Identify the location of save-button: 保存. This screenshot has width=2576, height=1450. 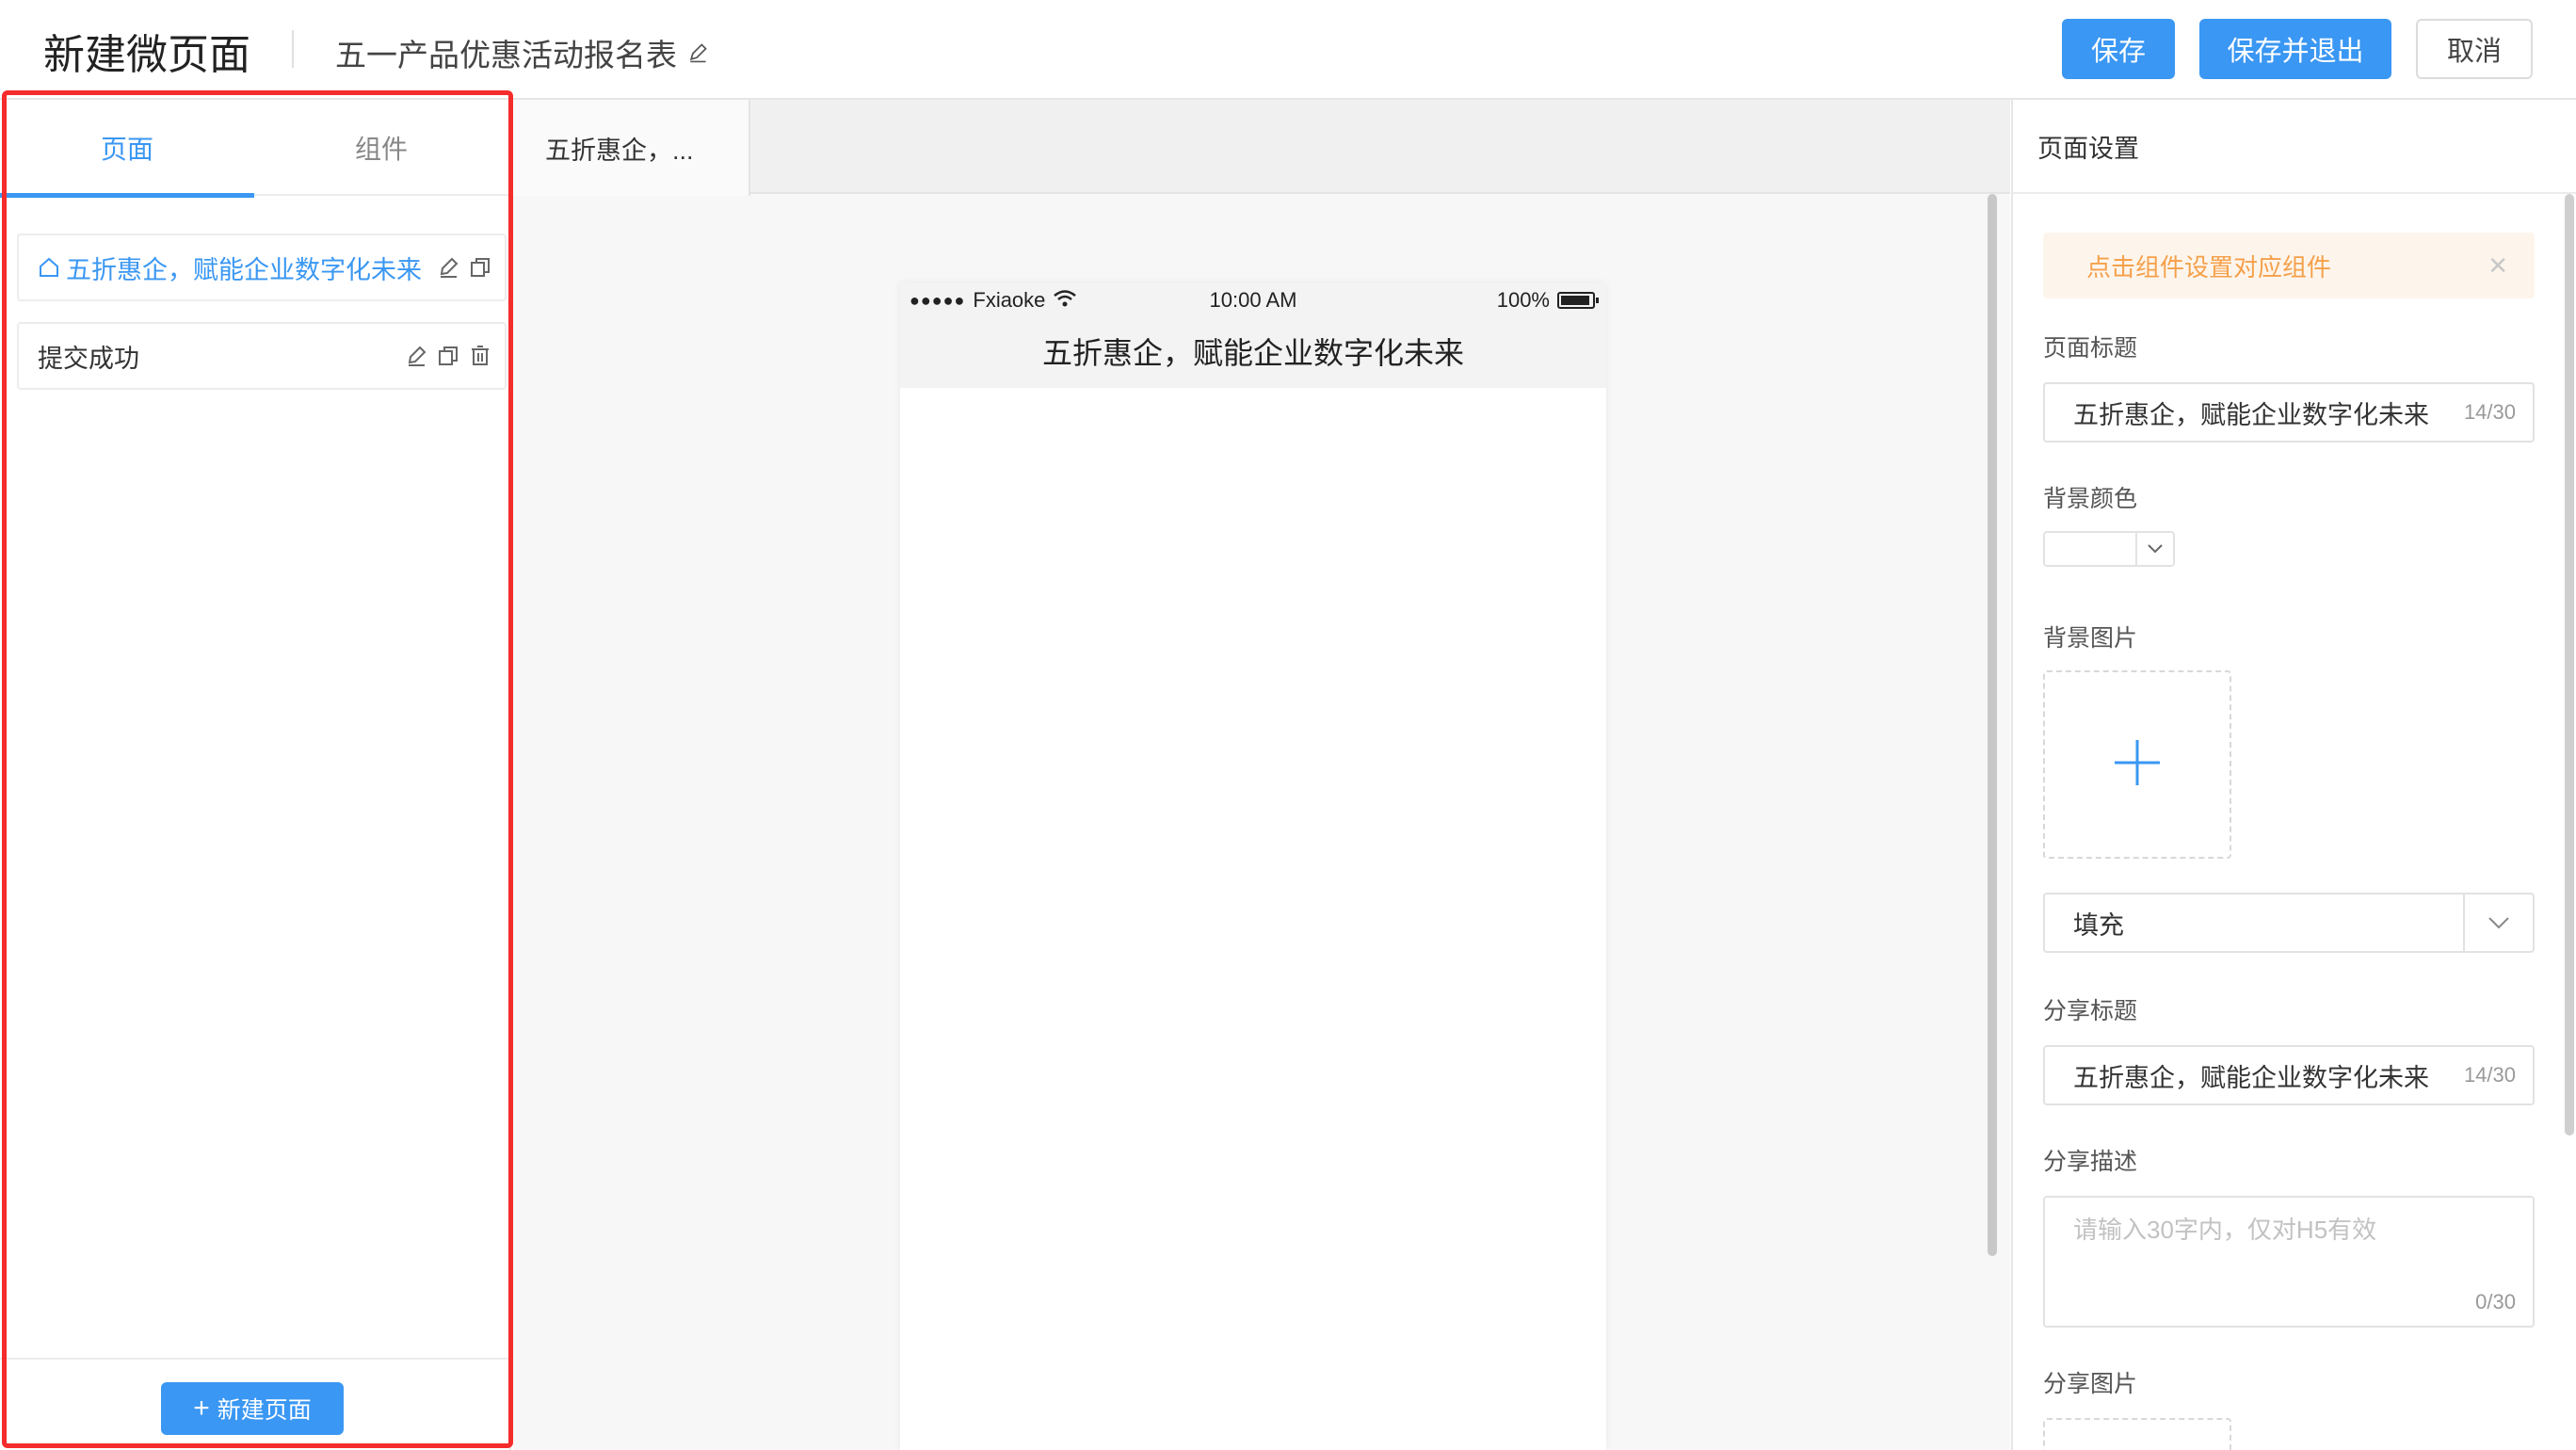
(2118, 49).